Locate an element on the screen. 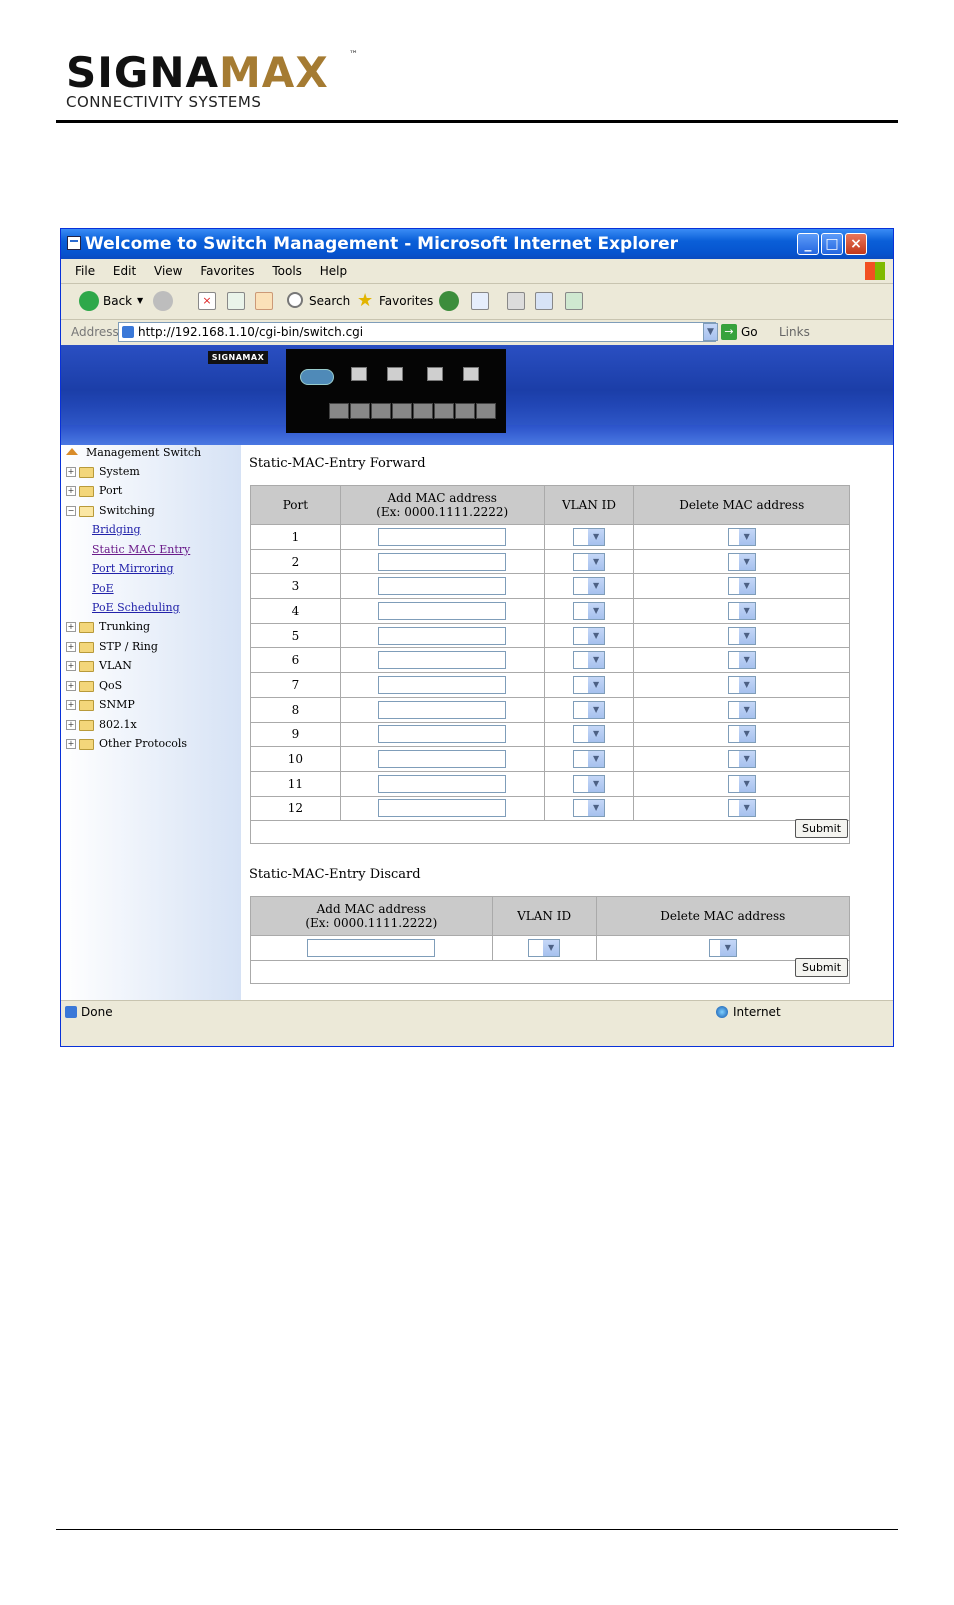  collapse-icon: − is located at coordinates (71, 511).